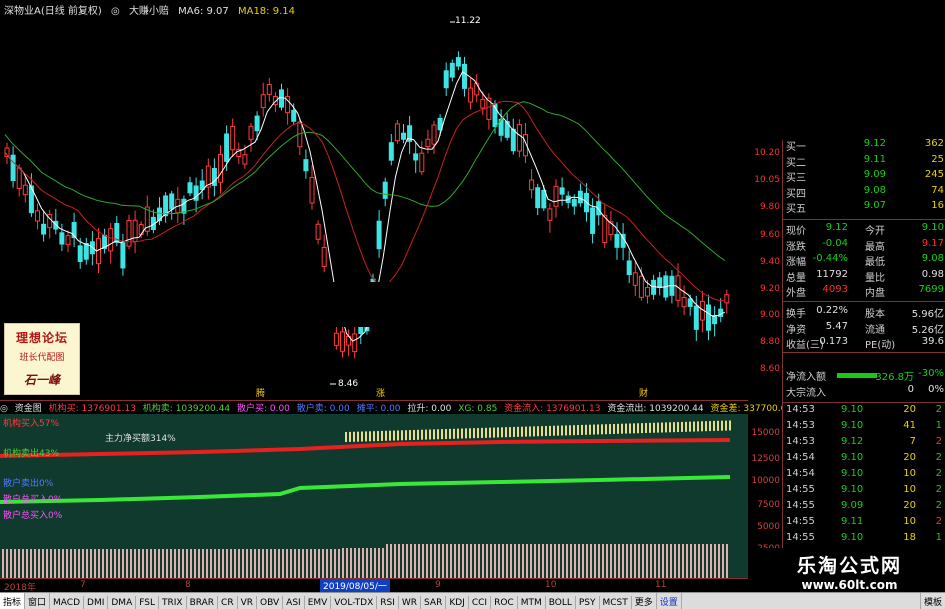  What do you see at coordinates (588, 602) in the screenshot?
I see `tab-22: PSY` at bounding box center [588, 602].